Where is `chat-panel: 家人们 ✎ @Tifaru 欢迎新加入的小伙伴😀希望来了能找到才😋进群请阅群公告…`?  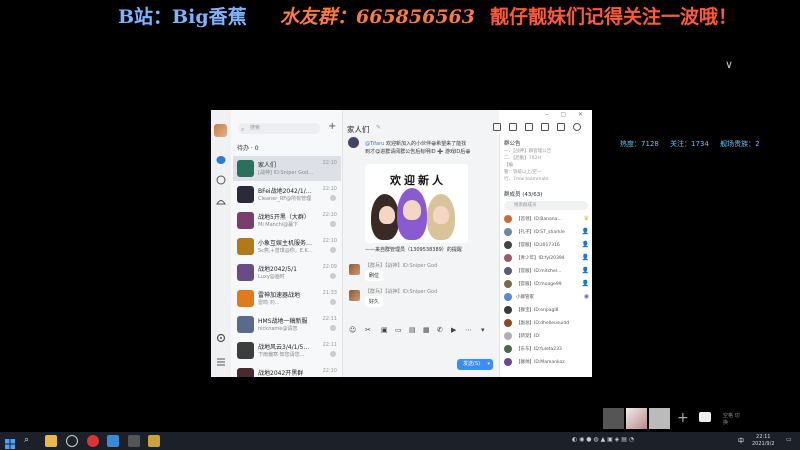 chat-panel: 家人们 ✎ @Tifaru 欢迎新加入的小伙伴😀希望来了能找到才😋进群请阅群公告… is located at coordinates (420, 243).